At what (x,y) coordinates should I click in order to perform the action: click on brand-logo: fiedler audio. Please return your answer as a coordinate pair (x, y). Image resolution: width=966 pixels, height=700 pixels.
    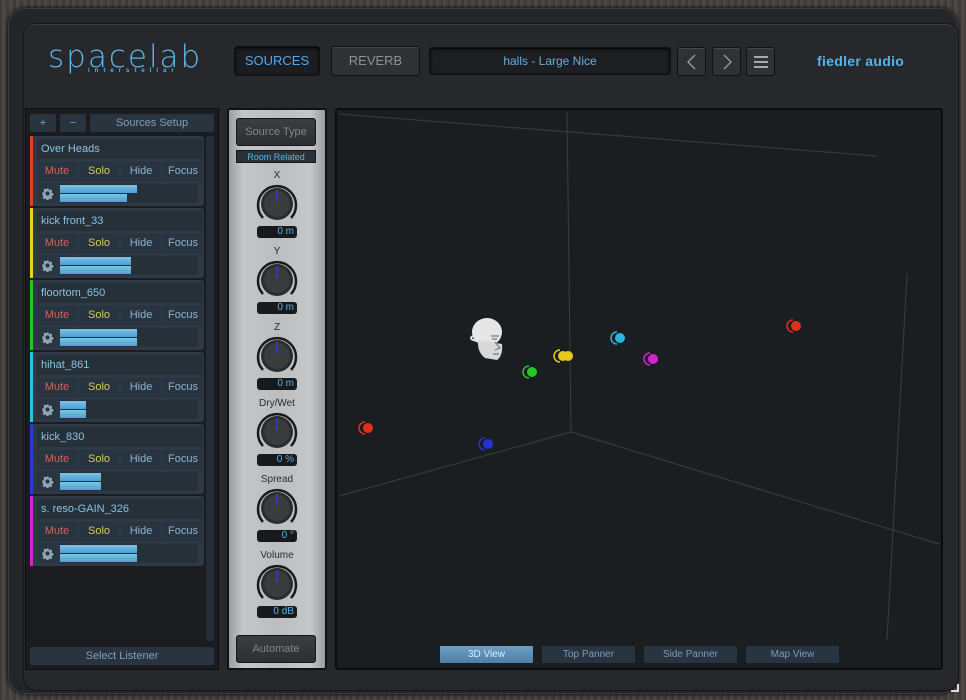
    Looking at the image, I should click on (861, 61).